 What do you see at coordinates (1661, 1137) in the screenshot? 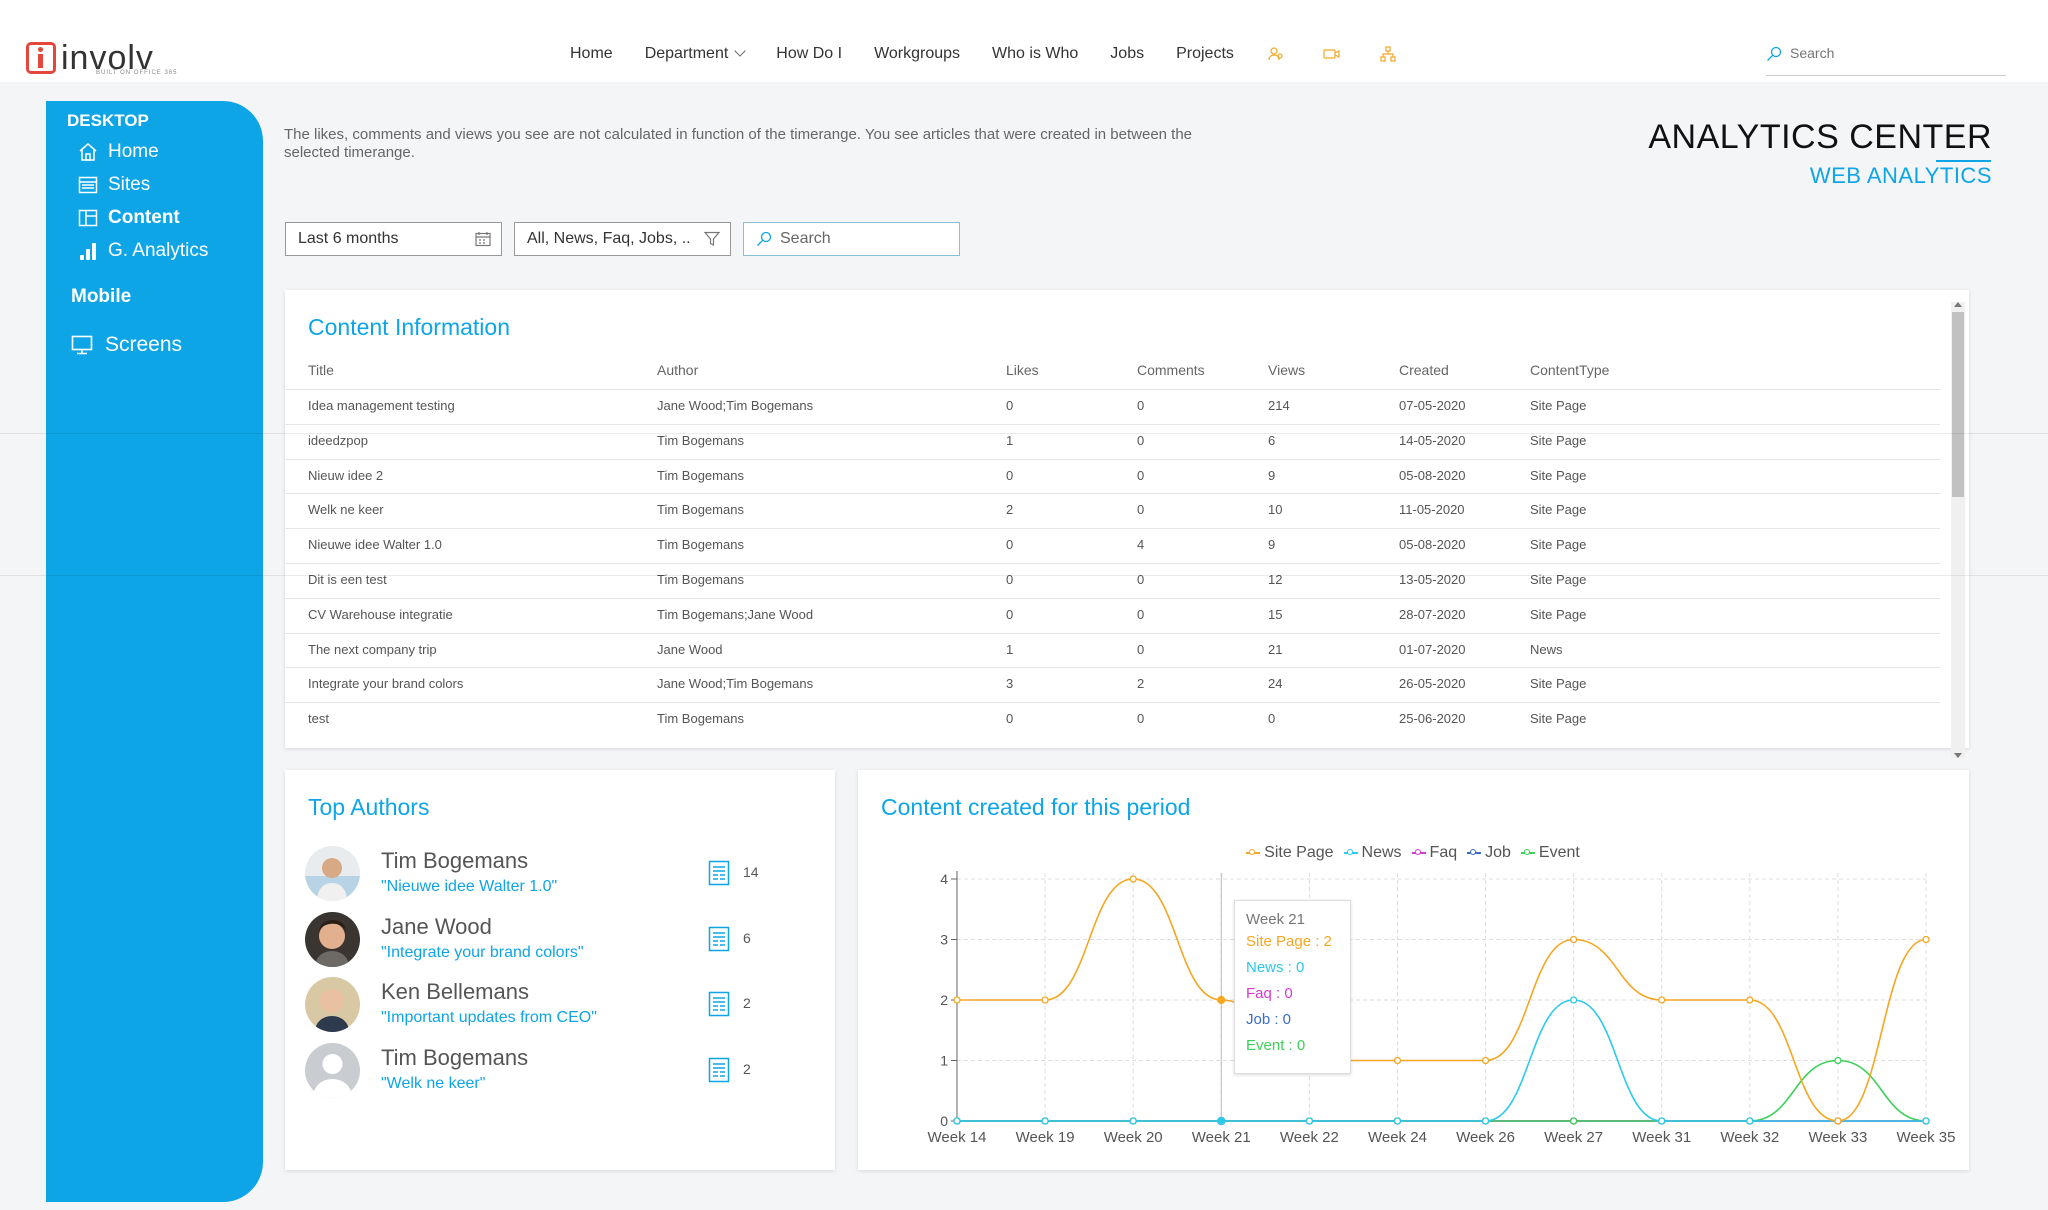
I see `x-tick-label: Week 31` at bounding box center [1661, 1137].